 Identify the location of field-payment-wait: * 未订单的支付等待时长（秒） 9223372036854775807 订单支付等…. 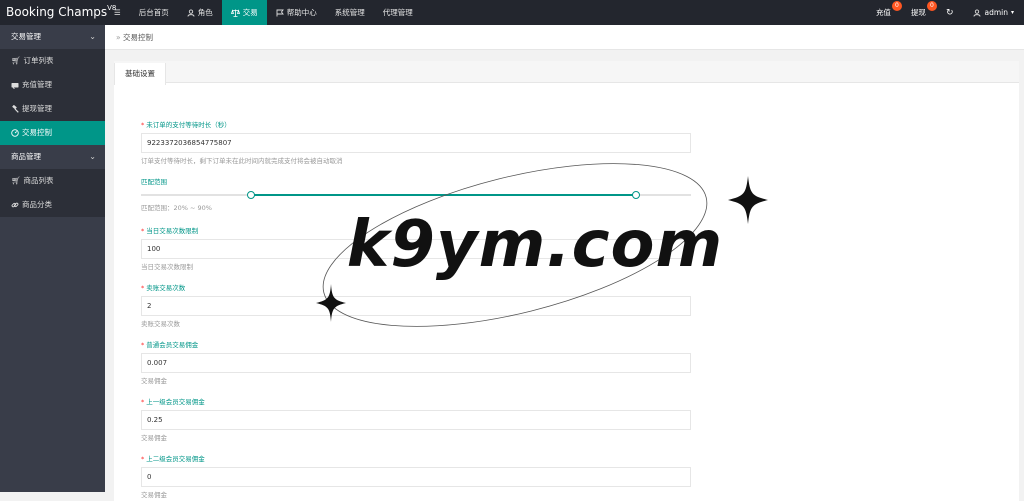
(416, 143).